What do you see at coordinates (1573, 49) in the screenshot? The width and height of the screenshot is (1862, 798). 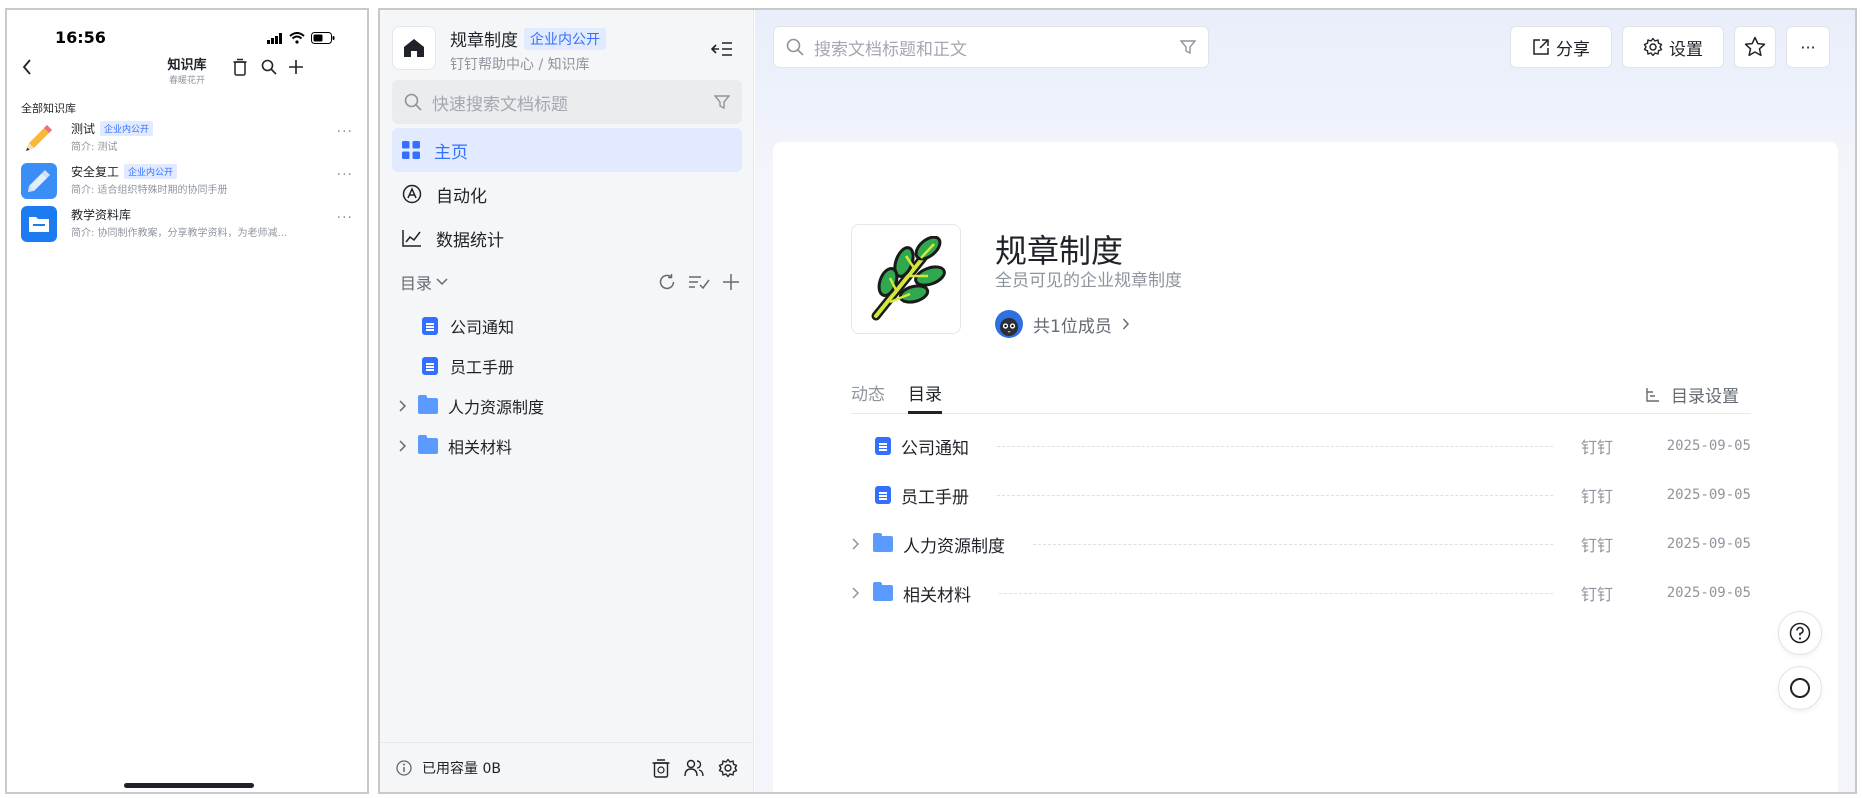 I see `share-label: 分享` at bounding box center [1573, 49].